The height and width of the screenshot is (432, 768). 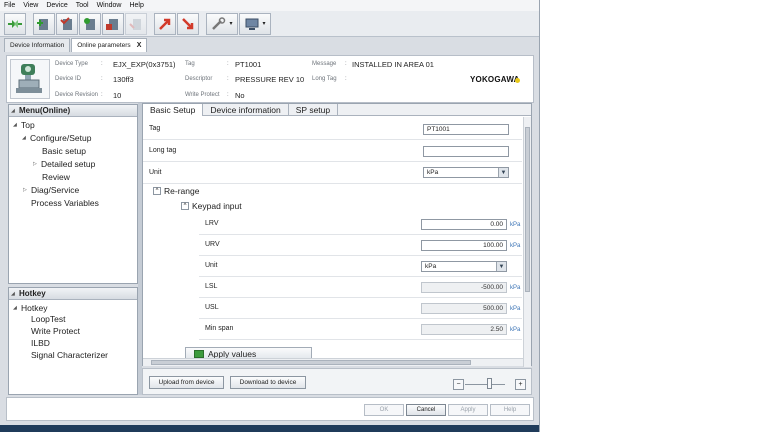 I want to click on lrv-unit: kPa, so click(x=515, y=225).